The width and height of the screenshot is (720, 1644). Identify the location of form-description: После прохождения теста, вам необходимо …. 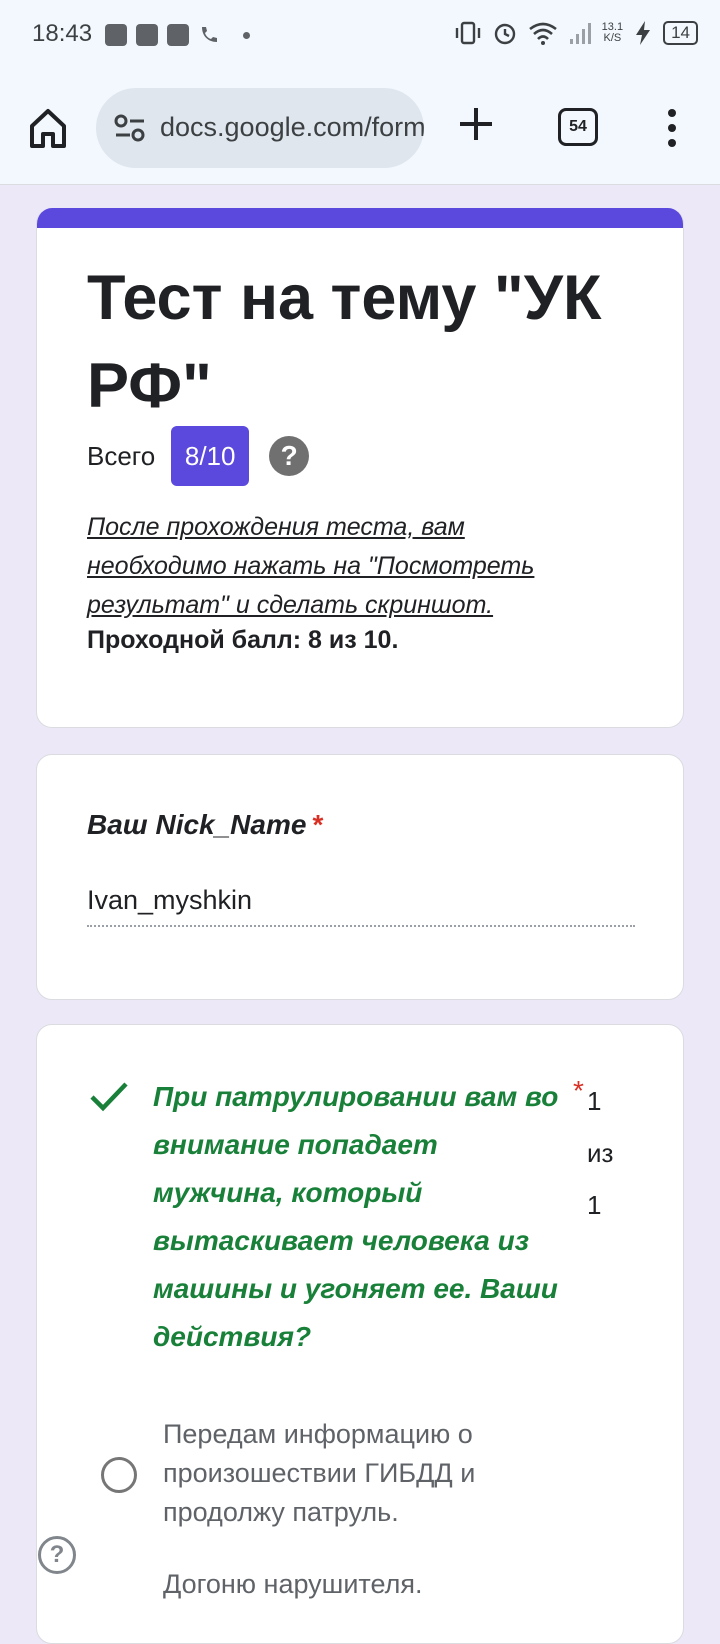
(311, 566).